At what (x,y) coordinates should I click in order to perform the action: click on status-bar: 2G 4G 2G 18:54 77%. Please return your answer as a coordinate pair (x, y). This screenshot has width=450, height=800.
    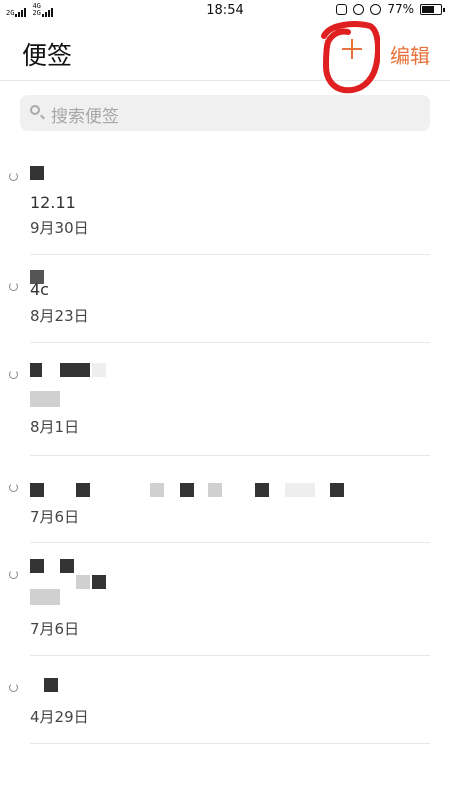
    Looking at the image, I should click on (225, 11).